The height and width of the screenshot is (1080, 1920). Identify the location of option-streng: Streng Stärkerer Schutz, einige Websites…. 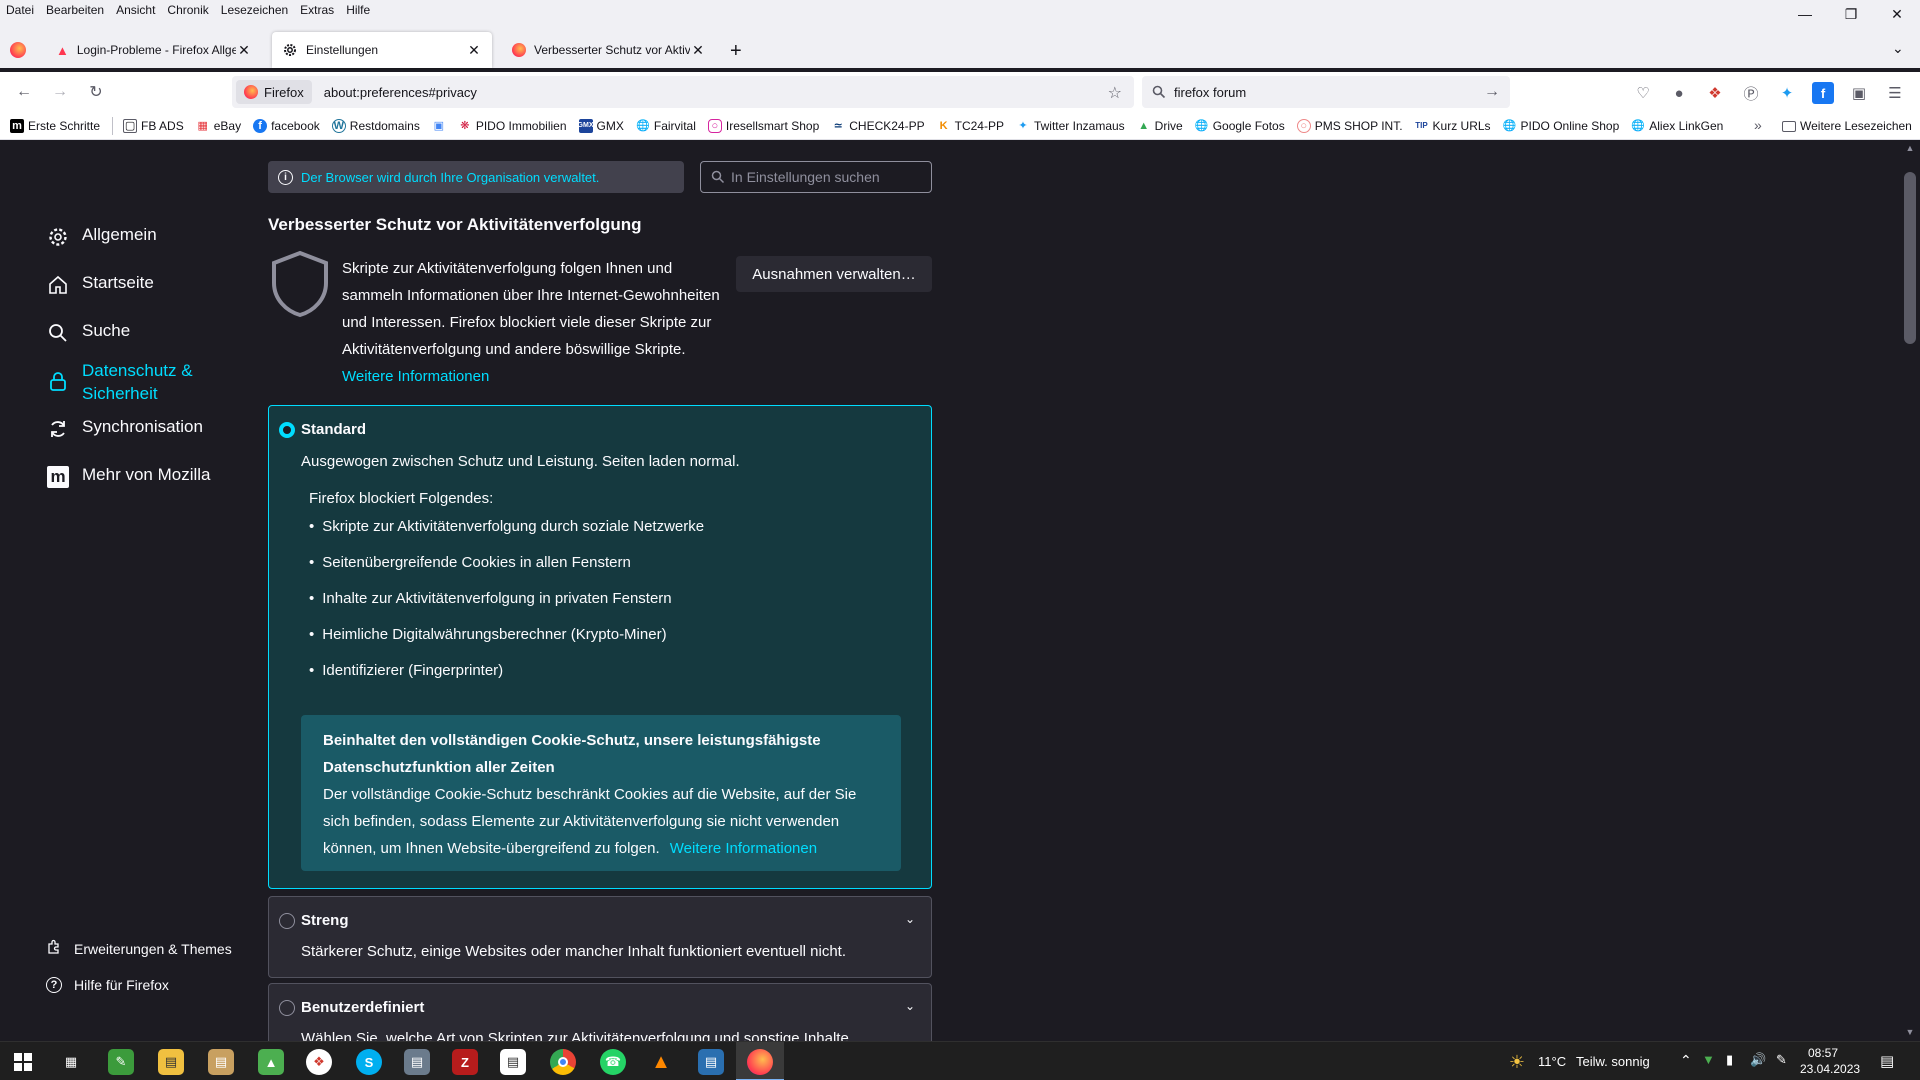
(600, 937).